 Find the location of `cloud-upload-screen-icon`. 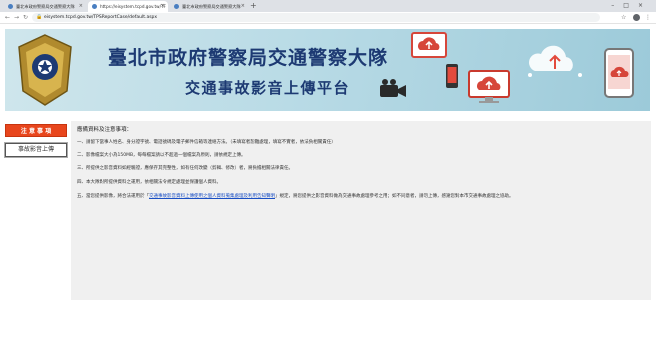

cloud-upload-screen-icon is located at coordinates (429, 45).